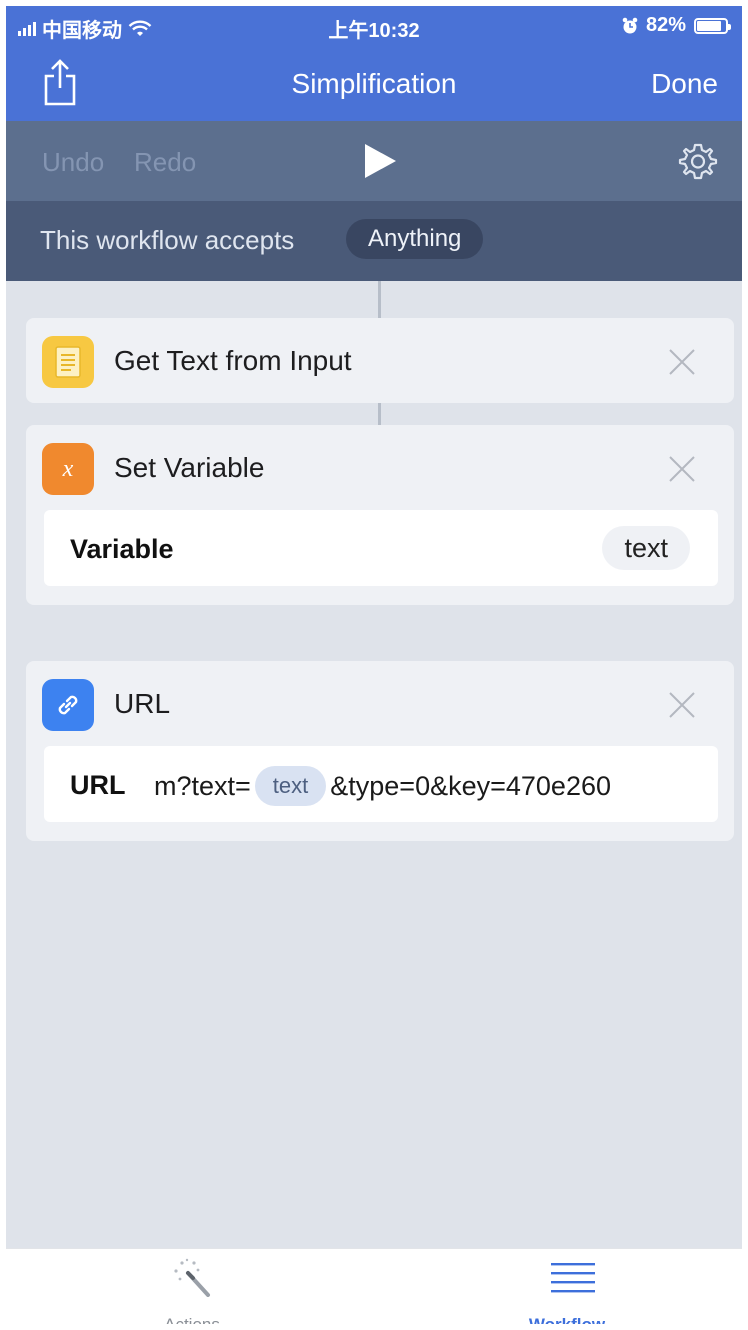  What do you see at coordinates (192, 1277) in the screenshot?
I see `magic-wand-icon` at bounding box center [192, 1277].